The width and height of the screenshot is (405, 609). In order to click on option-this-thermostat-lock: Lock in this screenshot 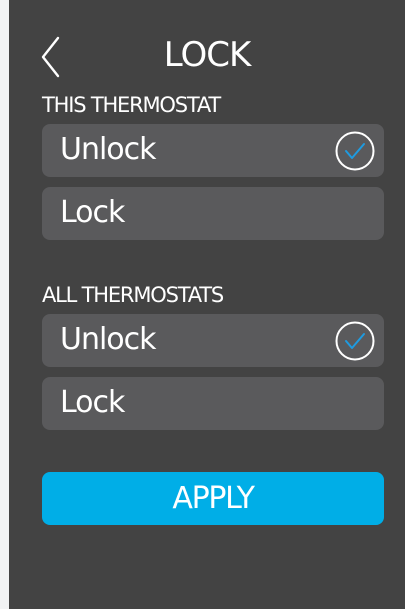, I will do `click(213, 213)`.